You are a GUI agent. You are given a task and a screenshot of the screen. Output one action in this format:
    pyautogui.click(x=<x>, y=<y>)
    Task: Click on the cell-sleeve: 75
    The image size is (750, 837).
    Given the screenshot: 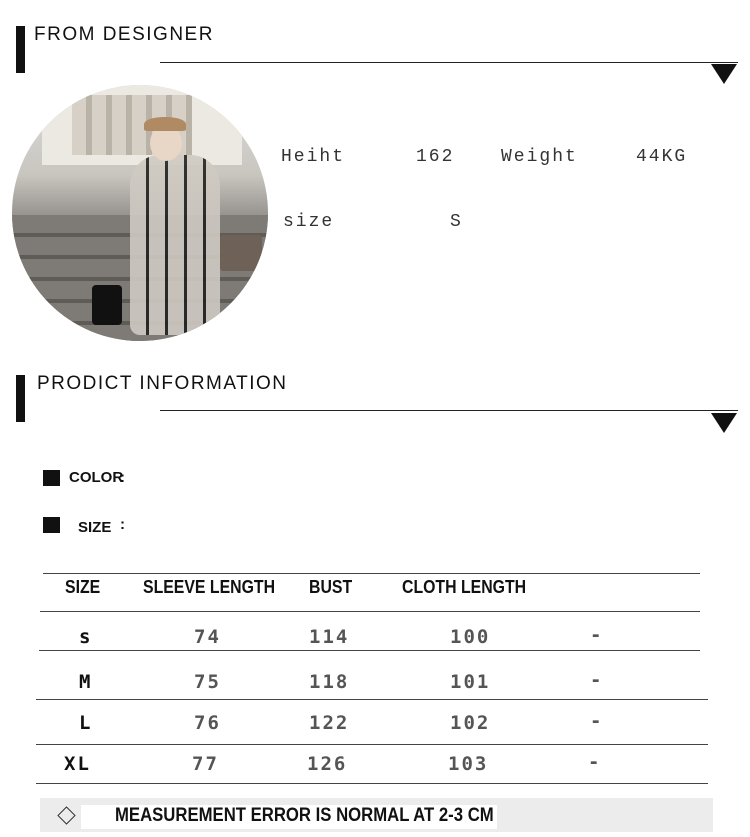 What is the action you would take?
    pyautogui.click(x=207, y=682)
    